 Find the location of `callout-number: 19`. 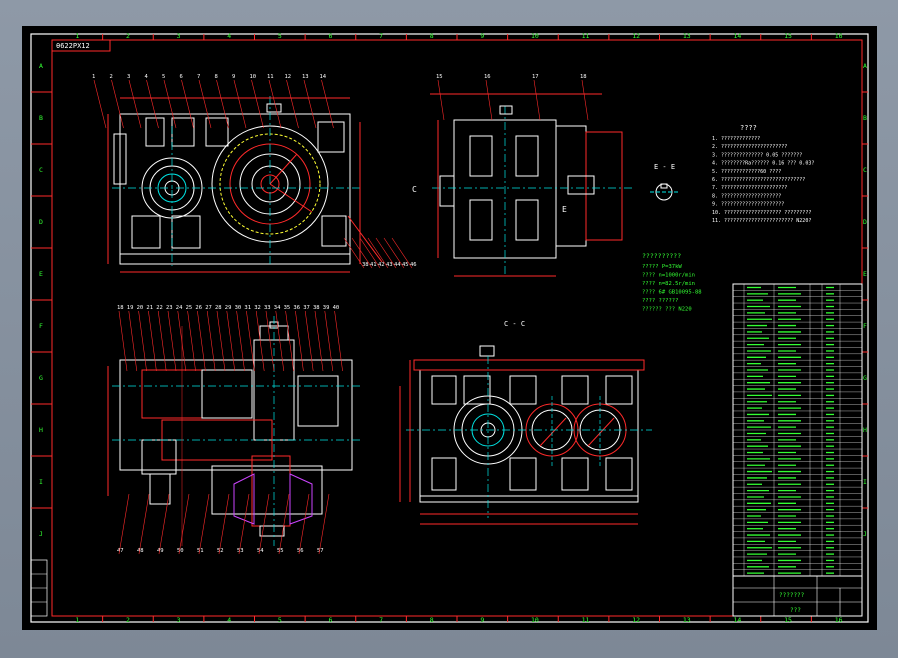

callout-number: 19 is located at coordinates (130, 308).